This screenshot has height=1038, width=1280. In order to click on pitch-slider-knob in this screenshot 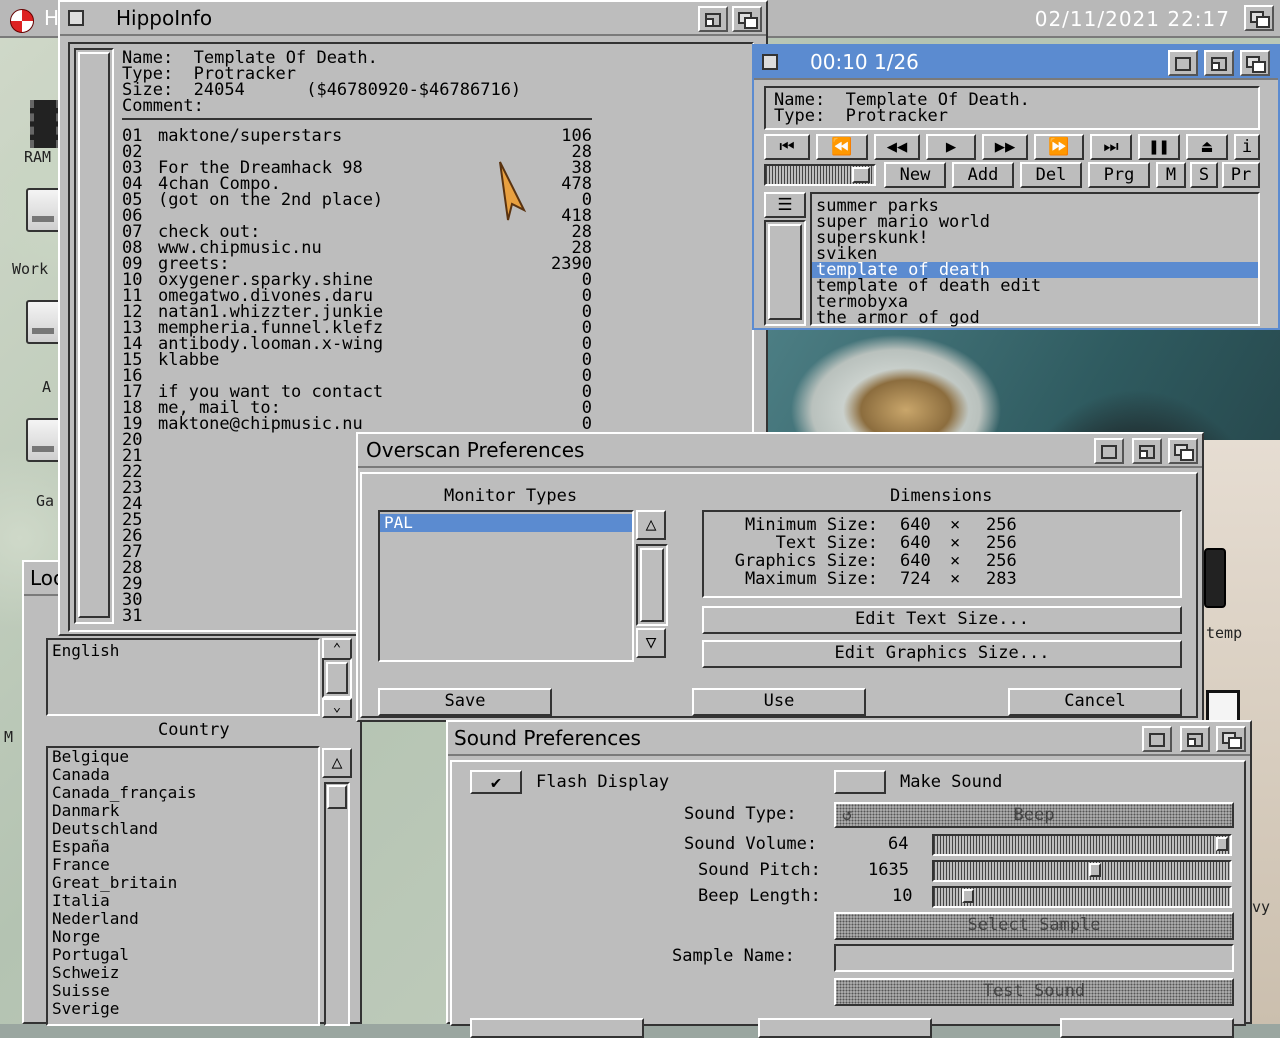, I will do `click(1095, 870)`.